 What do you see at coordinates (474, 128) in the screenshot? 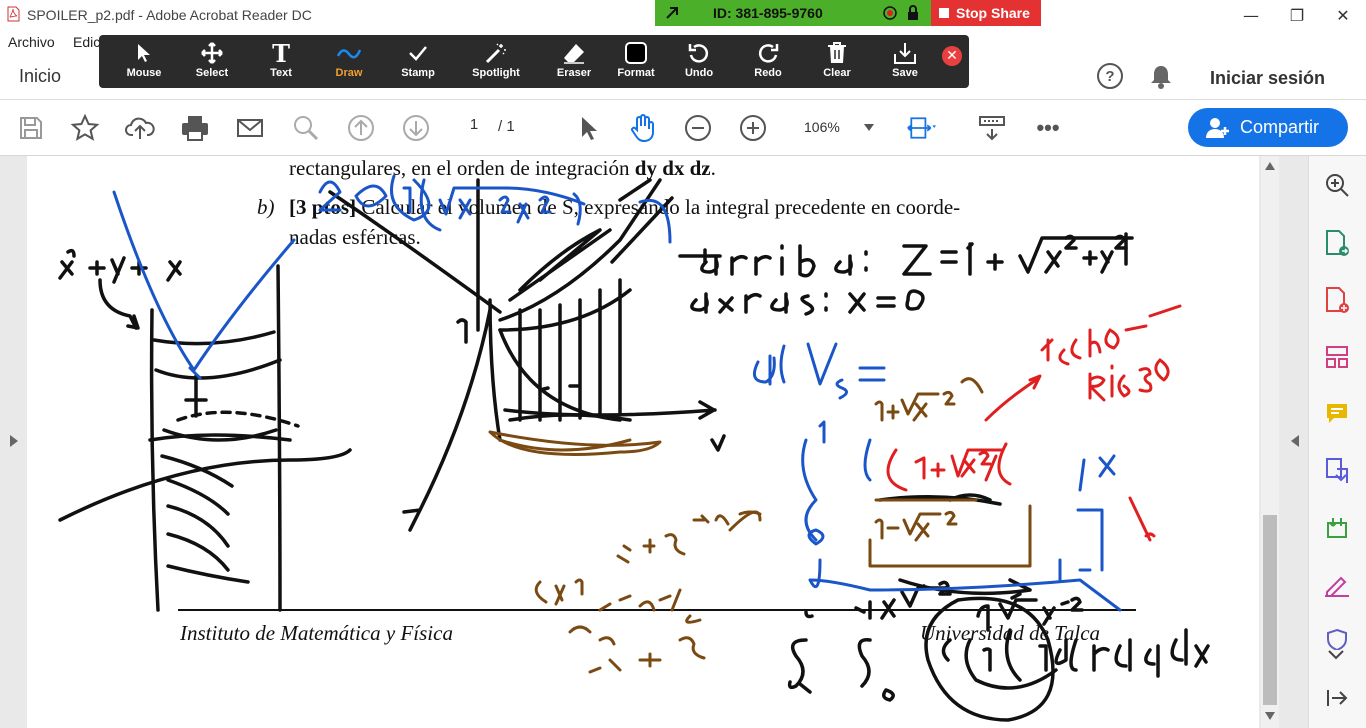
I see `page-number-input: 1` at bounding box center [474, 128].